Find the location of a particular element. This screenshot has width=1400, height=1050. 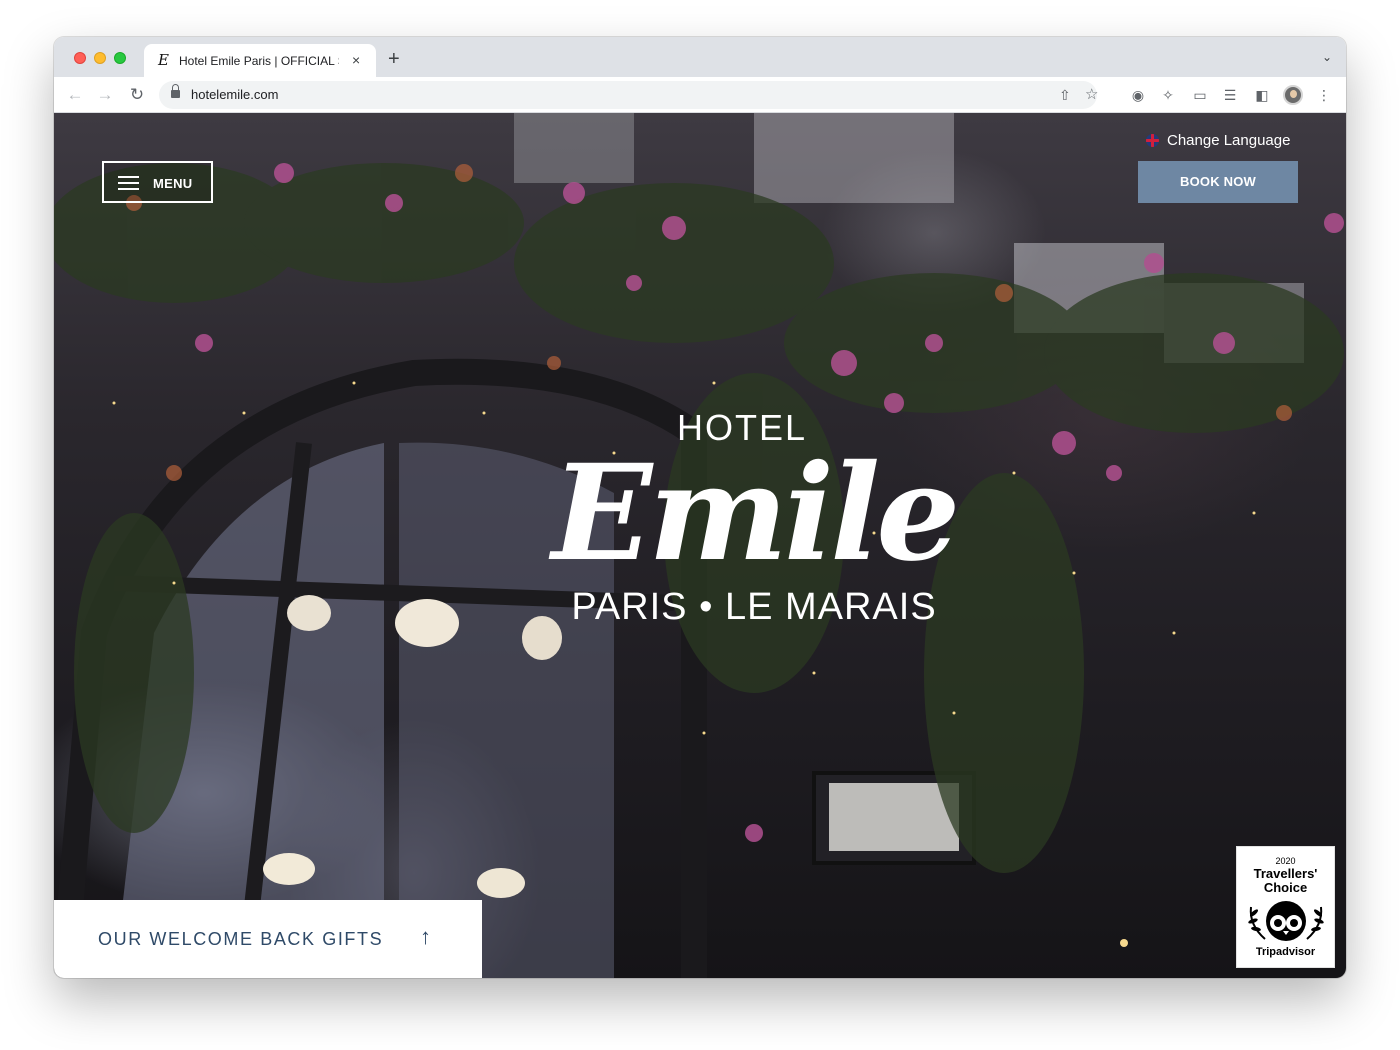

browser-toolbar: ← → ↻ hotelemile.com ⇧ ☆ ◉ ✧ ▭ ☰ ◧ ⋮ is located at coordinates (700, 95).